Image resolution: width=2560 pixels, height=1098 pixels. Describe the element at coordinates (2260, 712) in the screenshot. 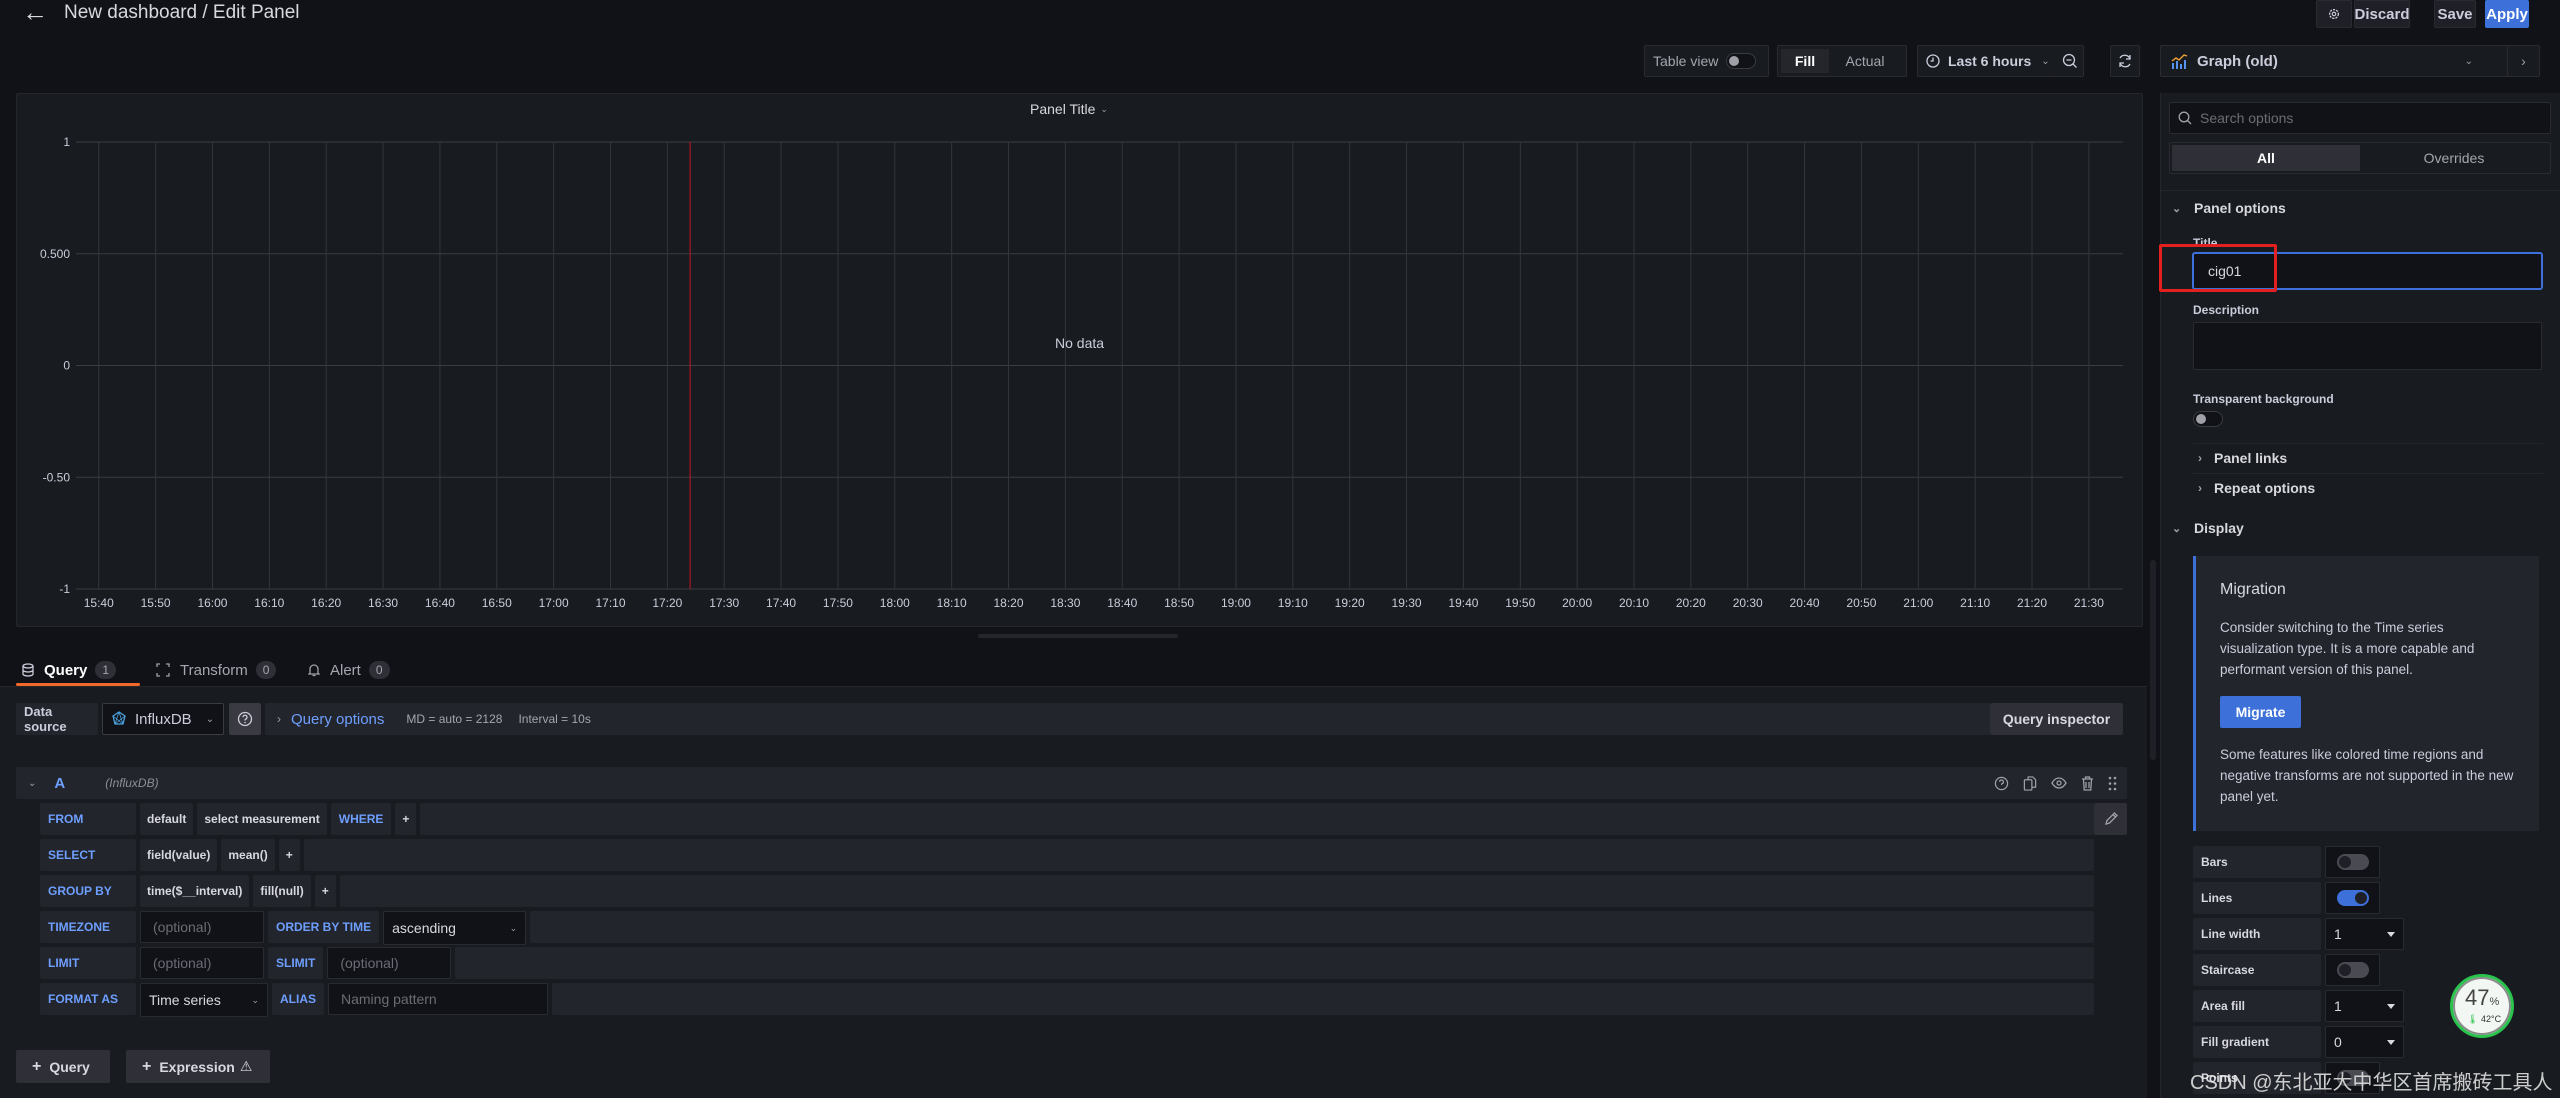

I see `migrate-button: Migrate` at that location.